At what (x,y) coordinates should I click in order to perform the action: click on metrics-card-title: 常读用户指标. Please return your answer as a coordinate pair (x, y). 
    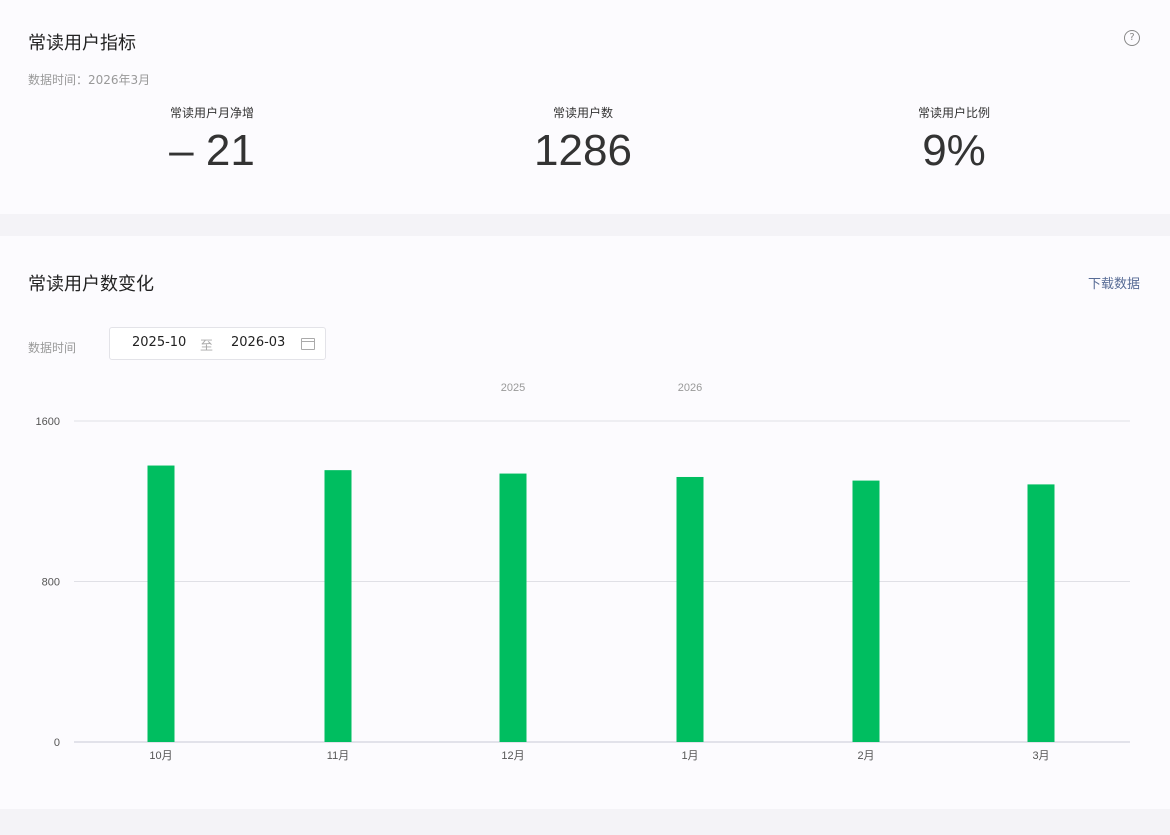
    Looking at the image, I should click on (82, 43).